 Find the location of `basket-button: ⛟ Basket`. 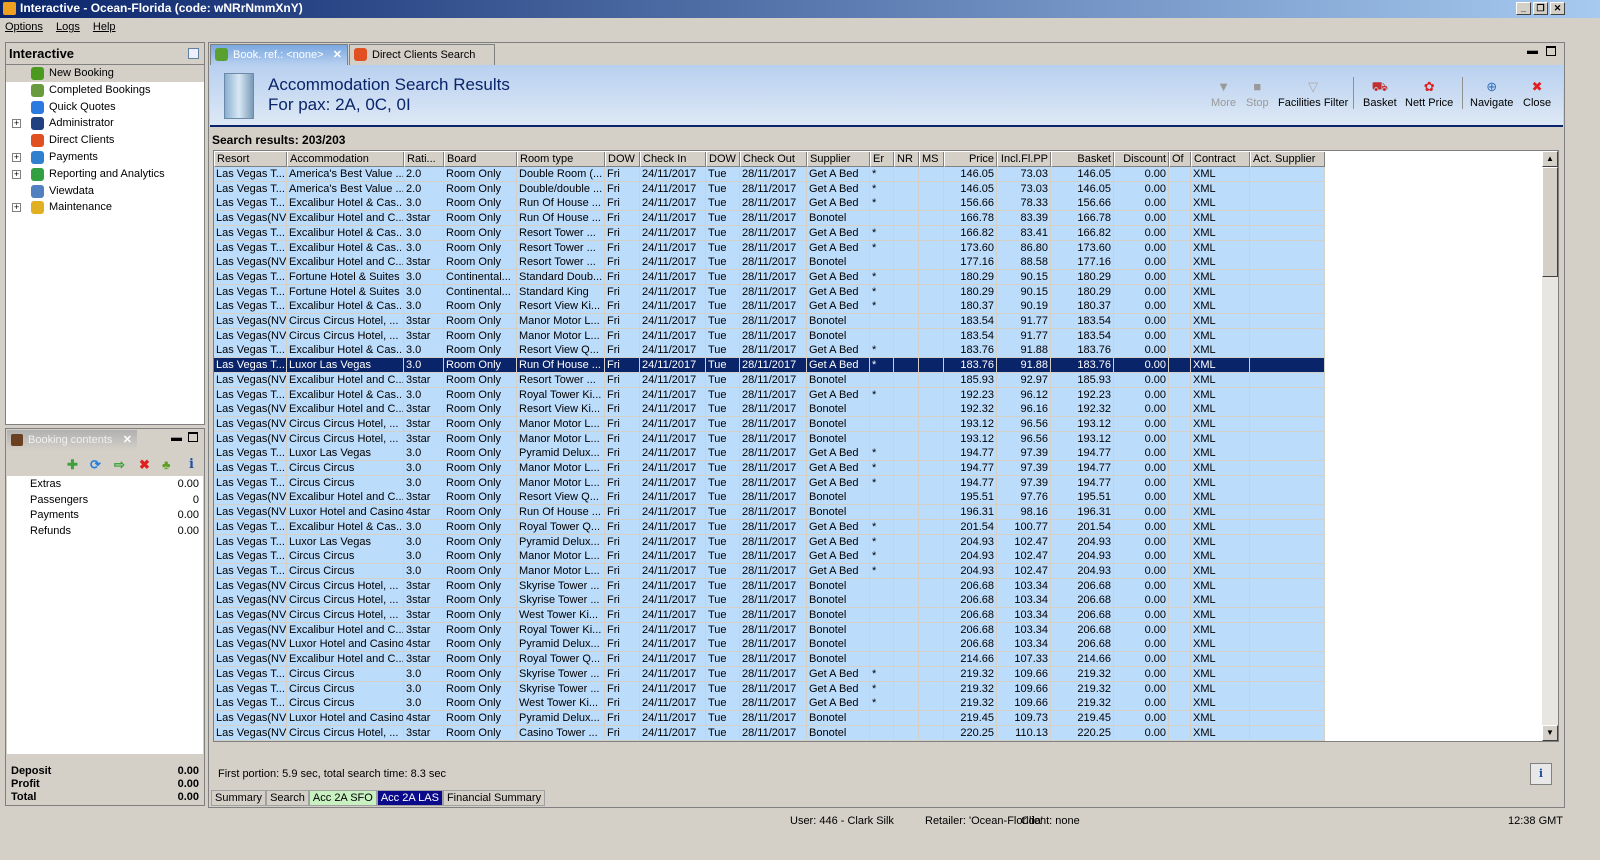

basket-button: ⛟ Basket is located at coordinates (1380, 94).